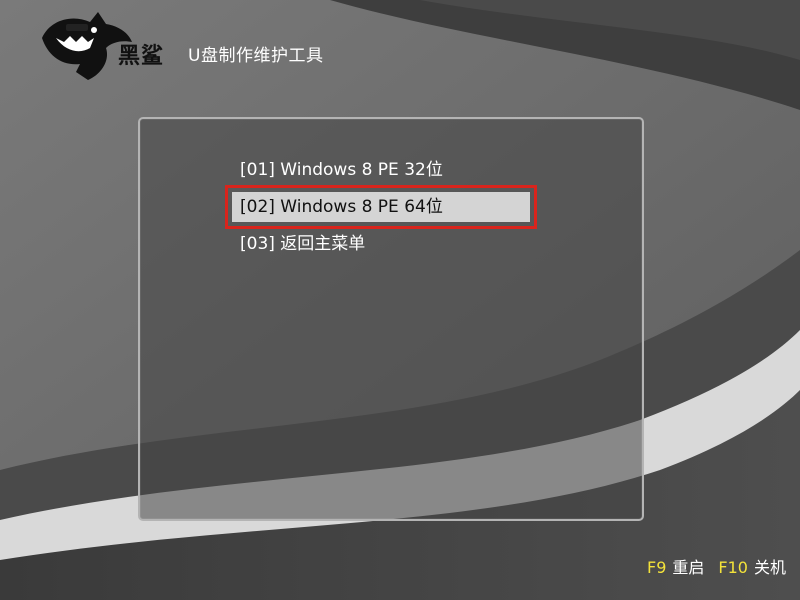 This screenshot has width=800, height=600. I want to click on shutdown-label: 关机, so click(770, 567).